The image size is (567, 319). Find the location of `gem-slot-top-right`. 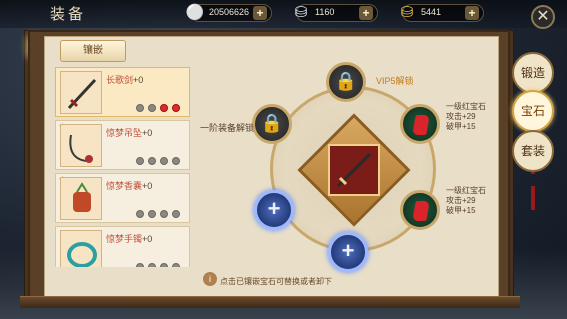

gem-slot-top-right is located at coordinates (420, 124).